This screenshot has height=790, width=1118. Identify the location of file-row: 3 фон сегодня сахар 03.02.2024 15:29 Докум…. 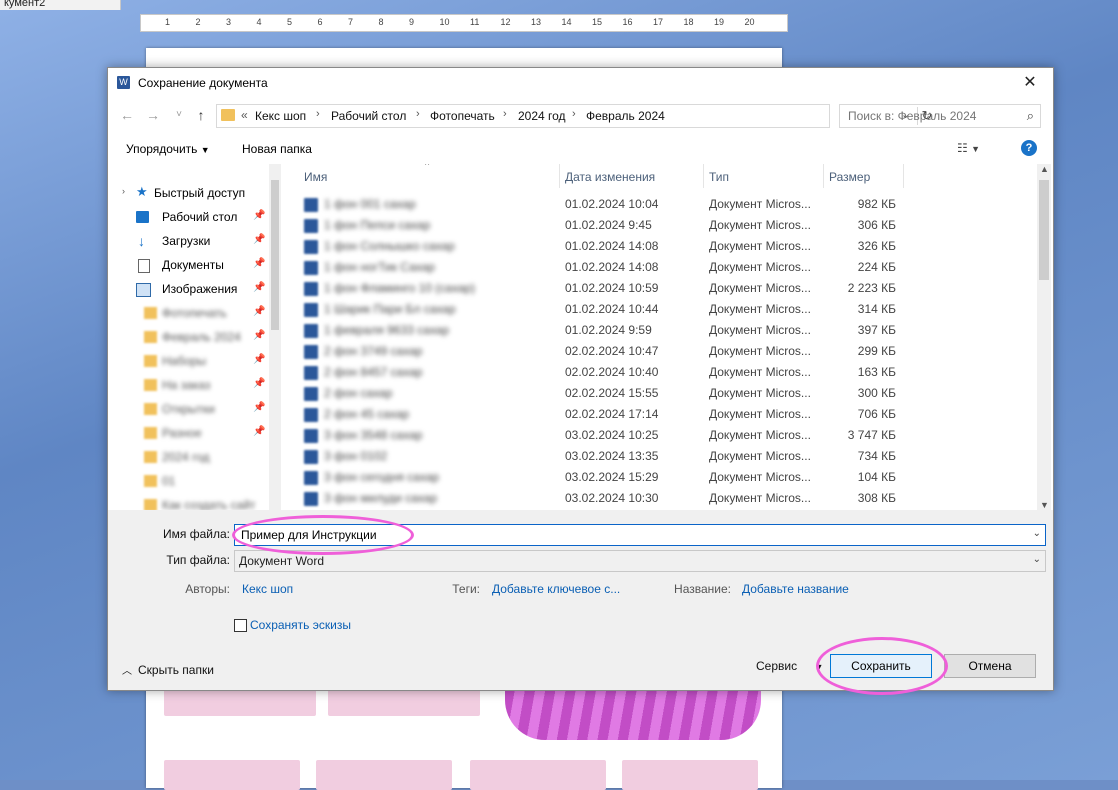
(654, 477).